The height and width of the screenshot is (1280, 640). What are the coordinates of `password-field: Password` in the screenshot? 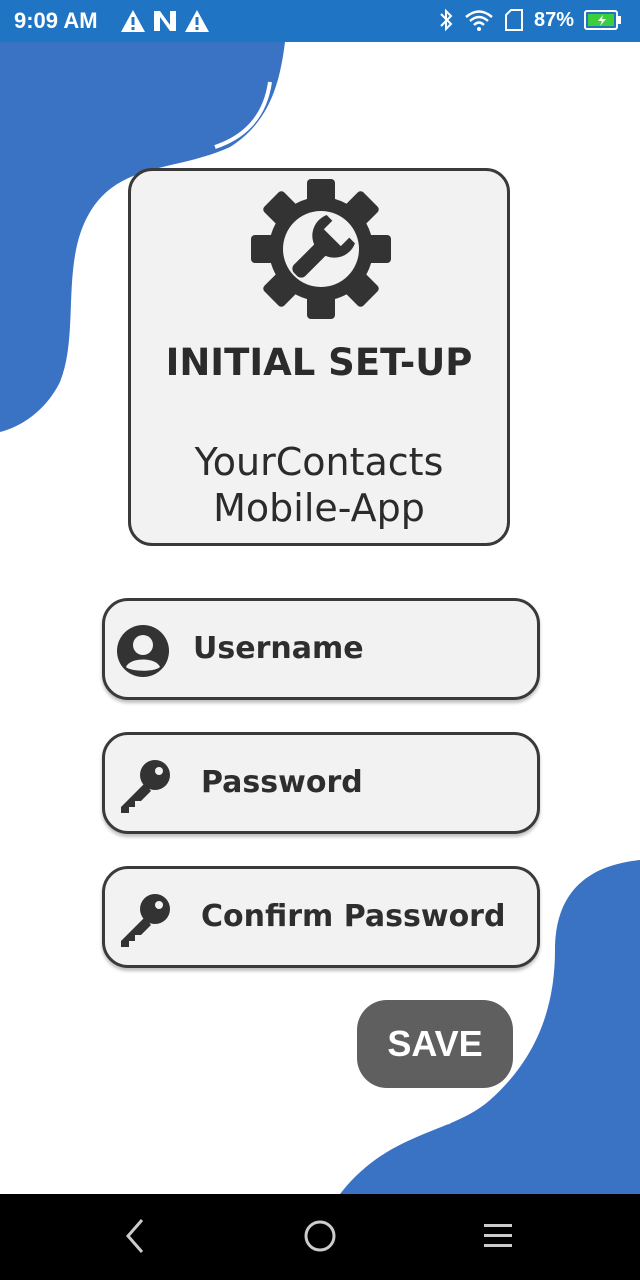 It's located at (321, 783).